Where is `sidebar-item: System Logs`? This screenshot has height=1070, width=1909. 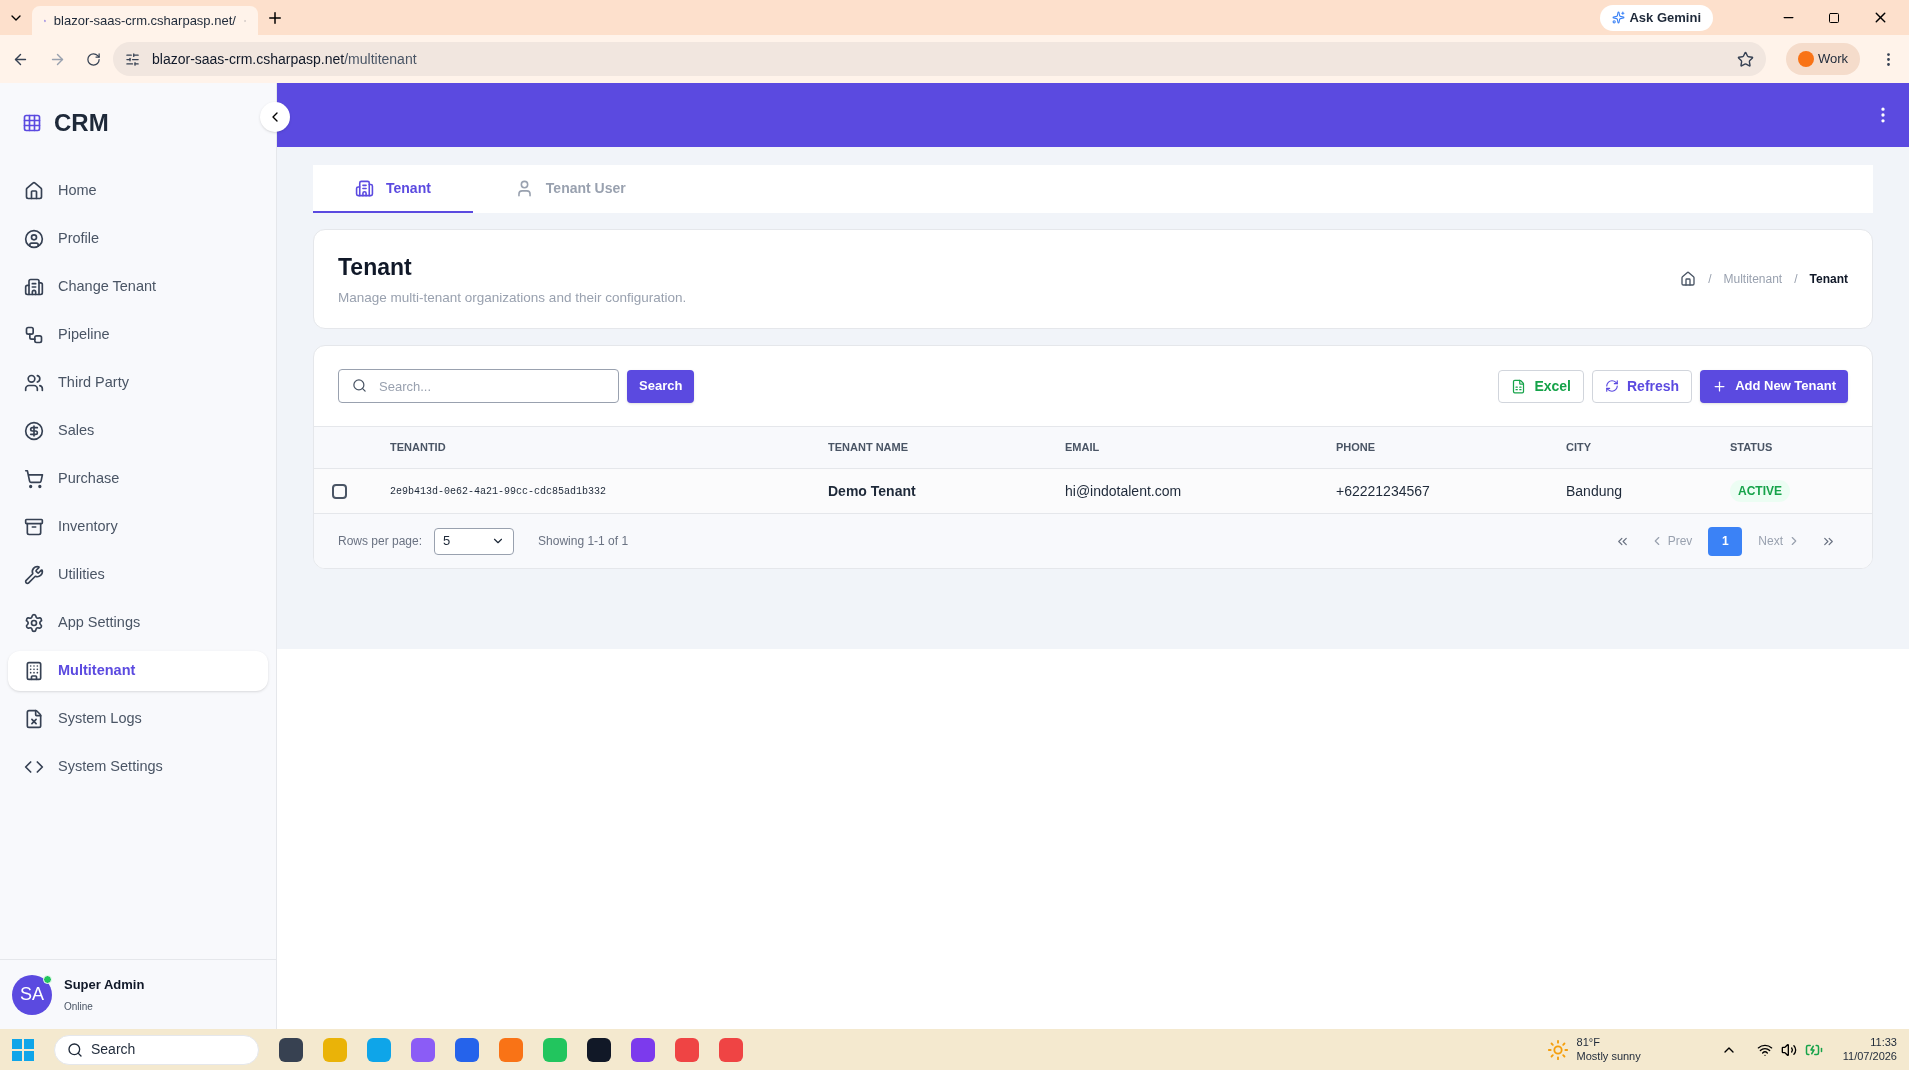
sidebar-item: System Logs is located at coordinates (138, 719).